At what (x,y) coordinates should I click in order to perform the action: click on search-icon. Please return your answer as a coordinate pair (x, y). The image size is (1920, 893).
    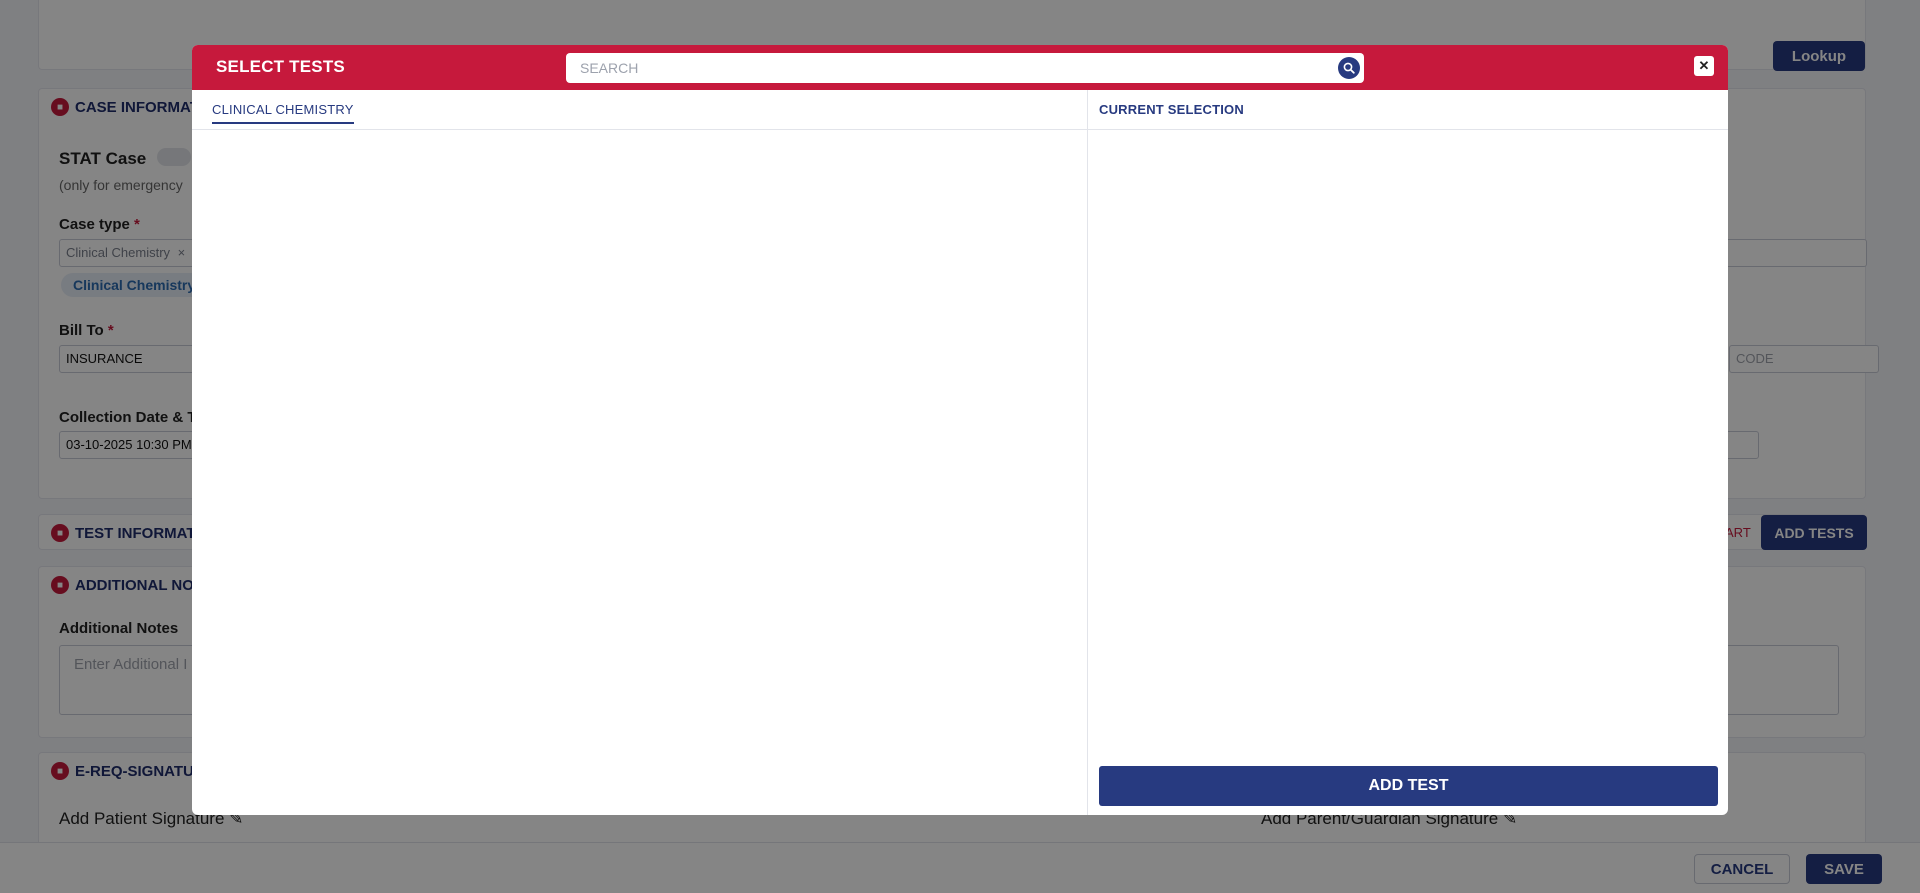
    Looking at the image, I should click on (1349, 68).